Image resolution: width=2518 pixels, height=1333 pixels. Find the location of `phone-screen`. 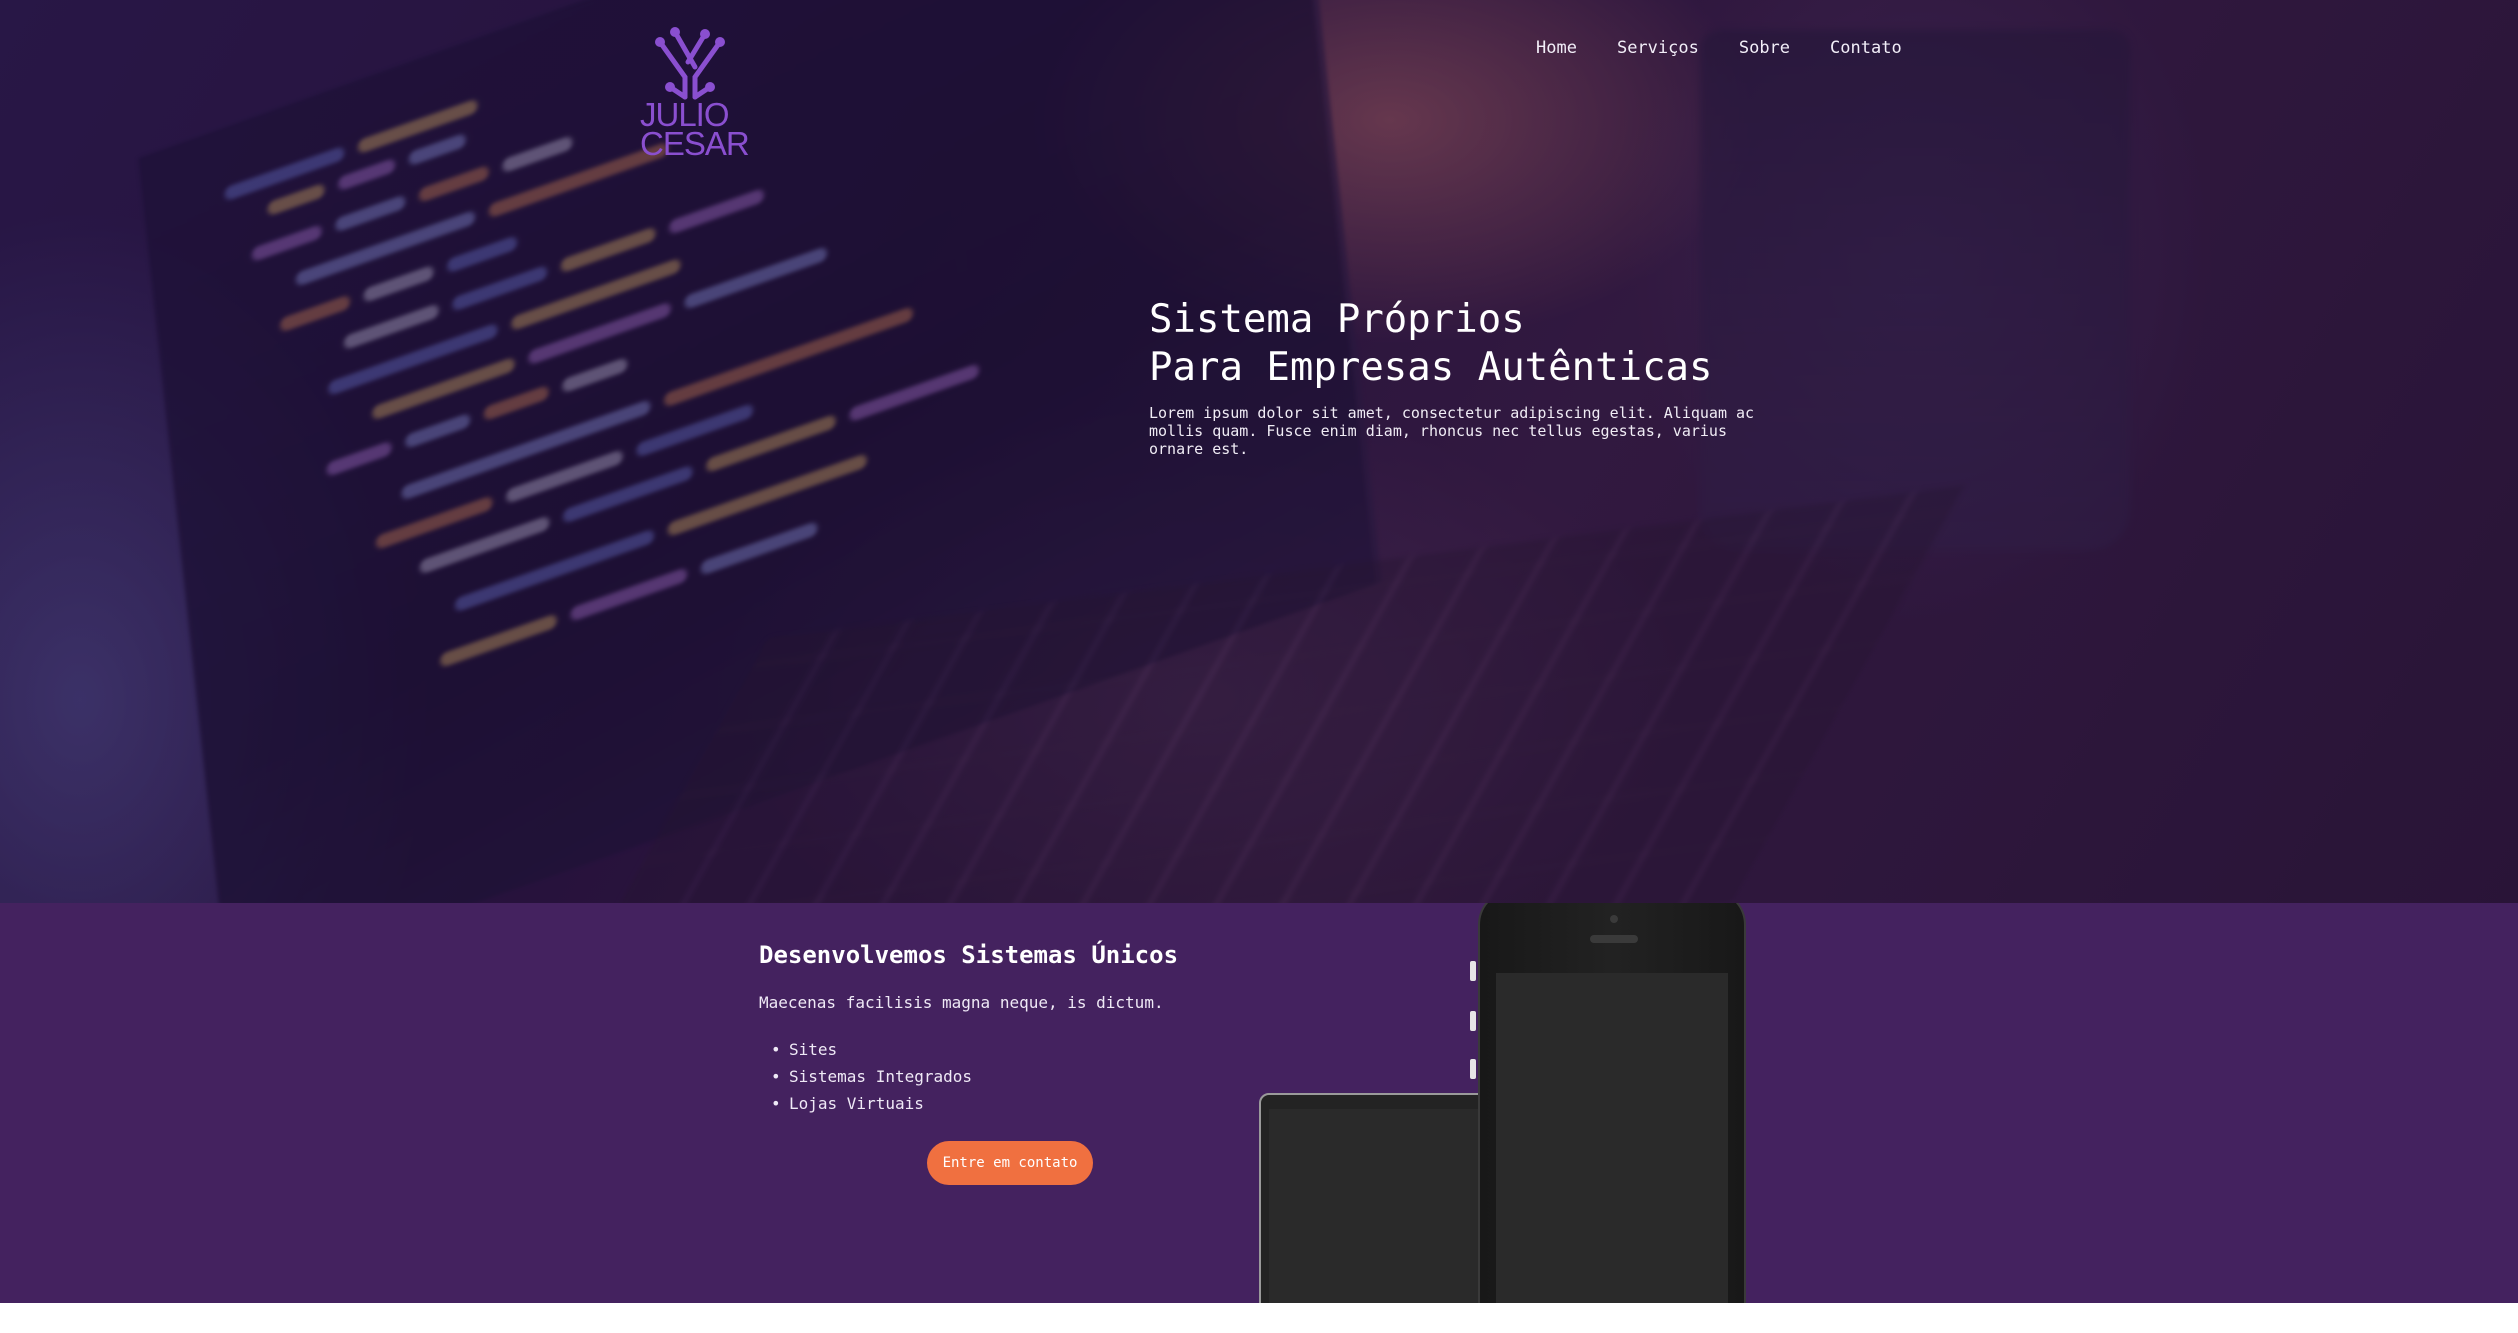

phone-screen is located at coordinates (1612, 1138).